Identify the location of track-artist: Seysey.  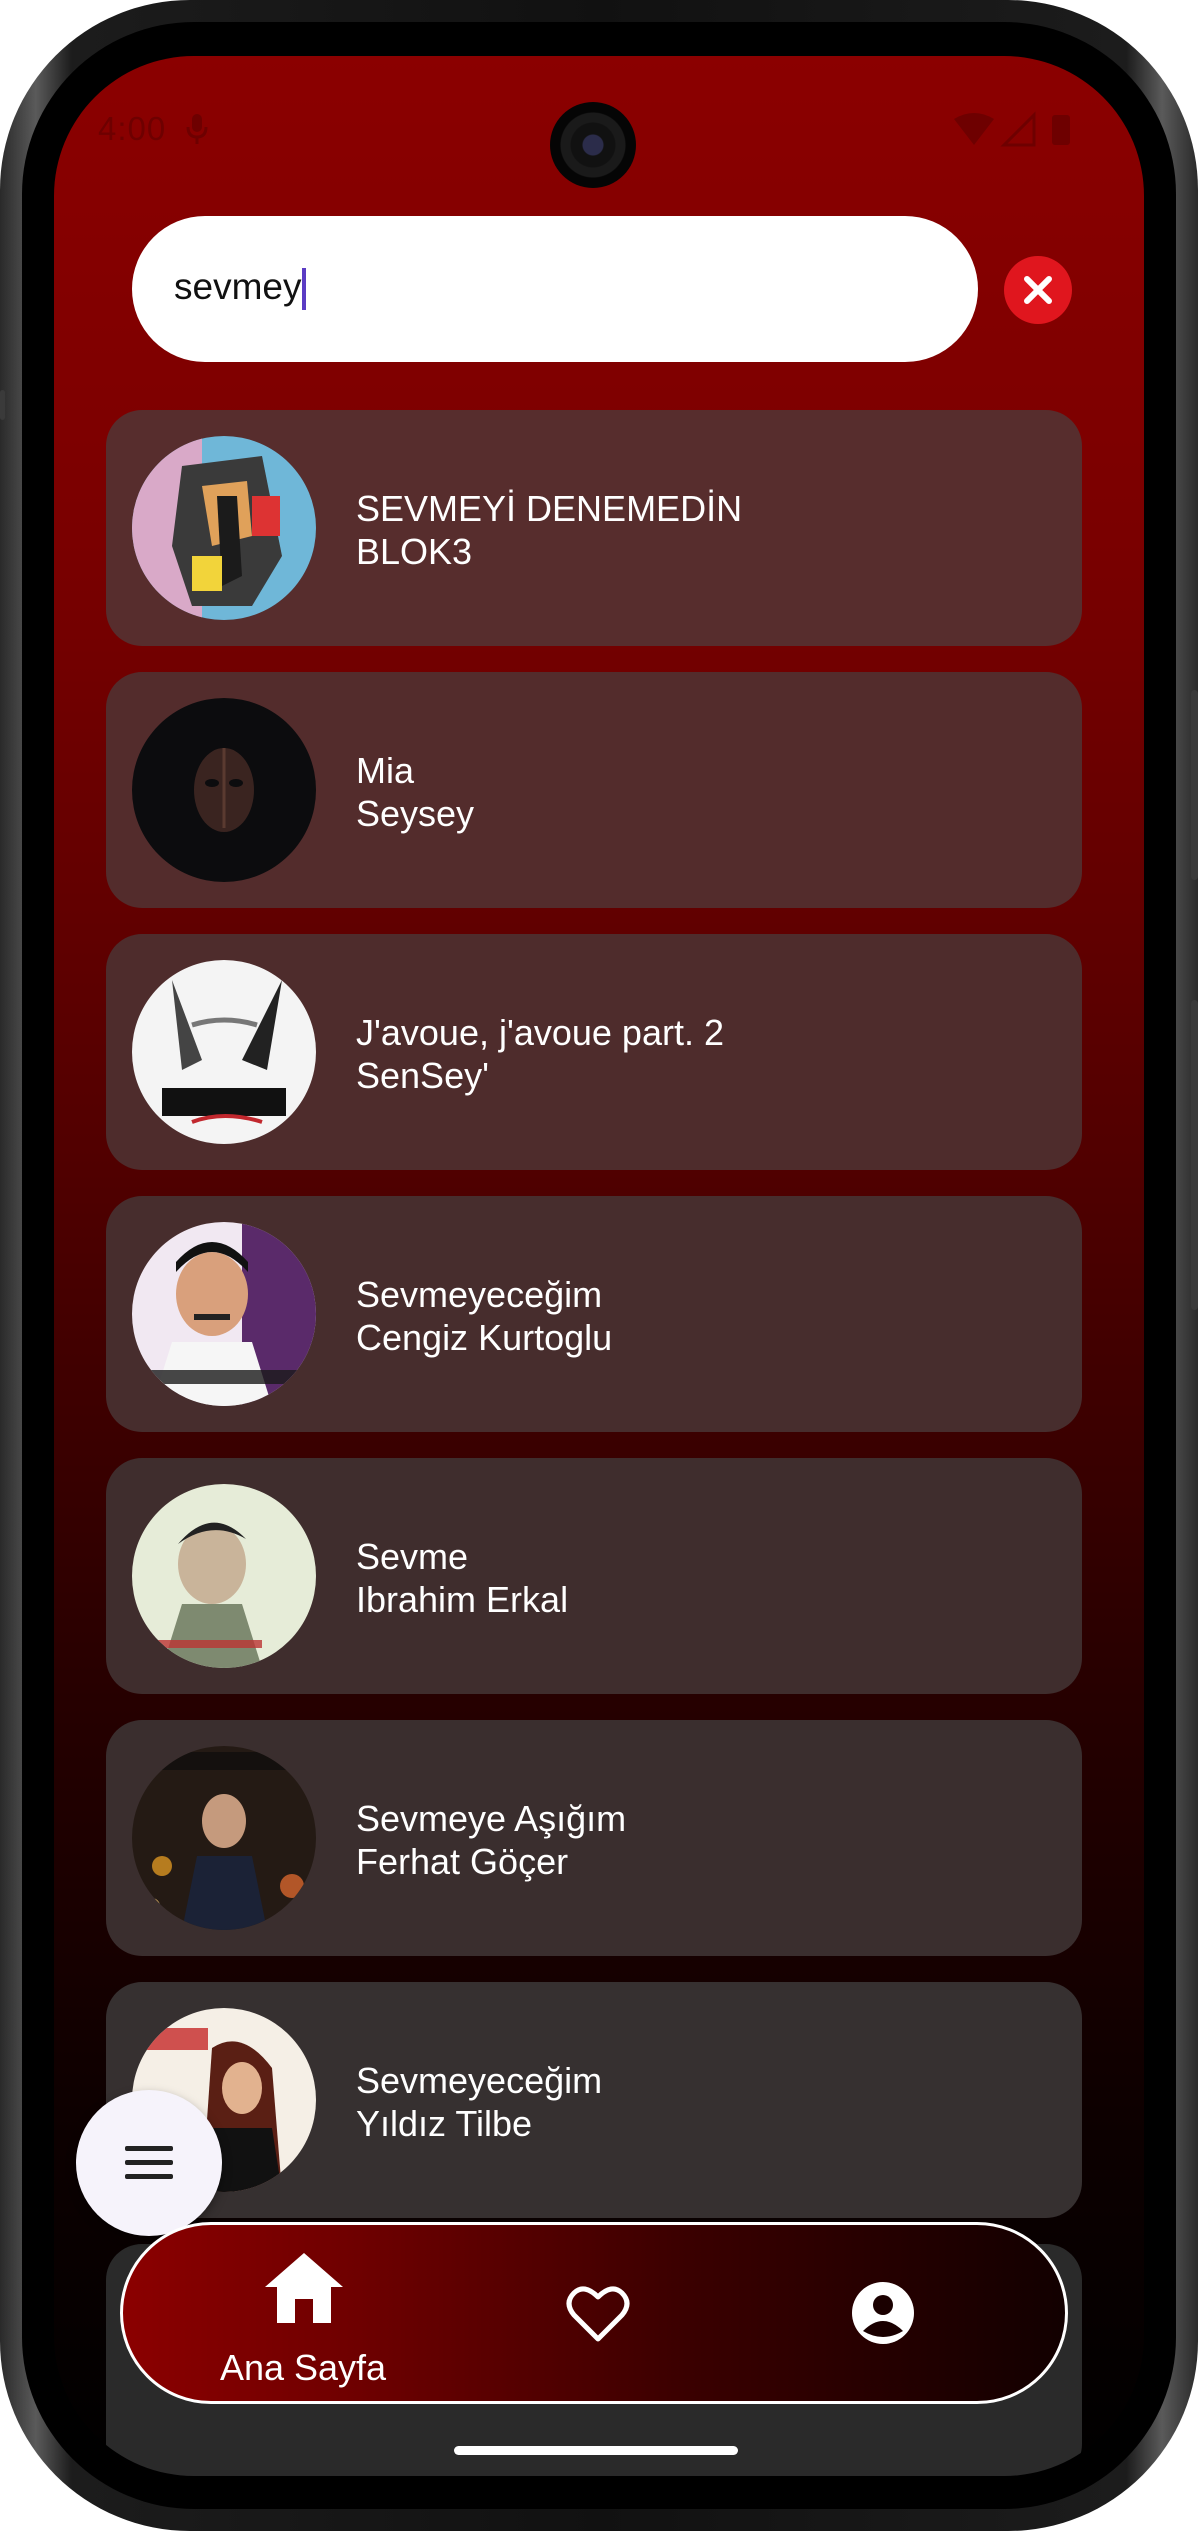
(415, 813).